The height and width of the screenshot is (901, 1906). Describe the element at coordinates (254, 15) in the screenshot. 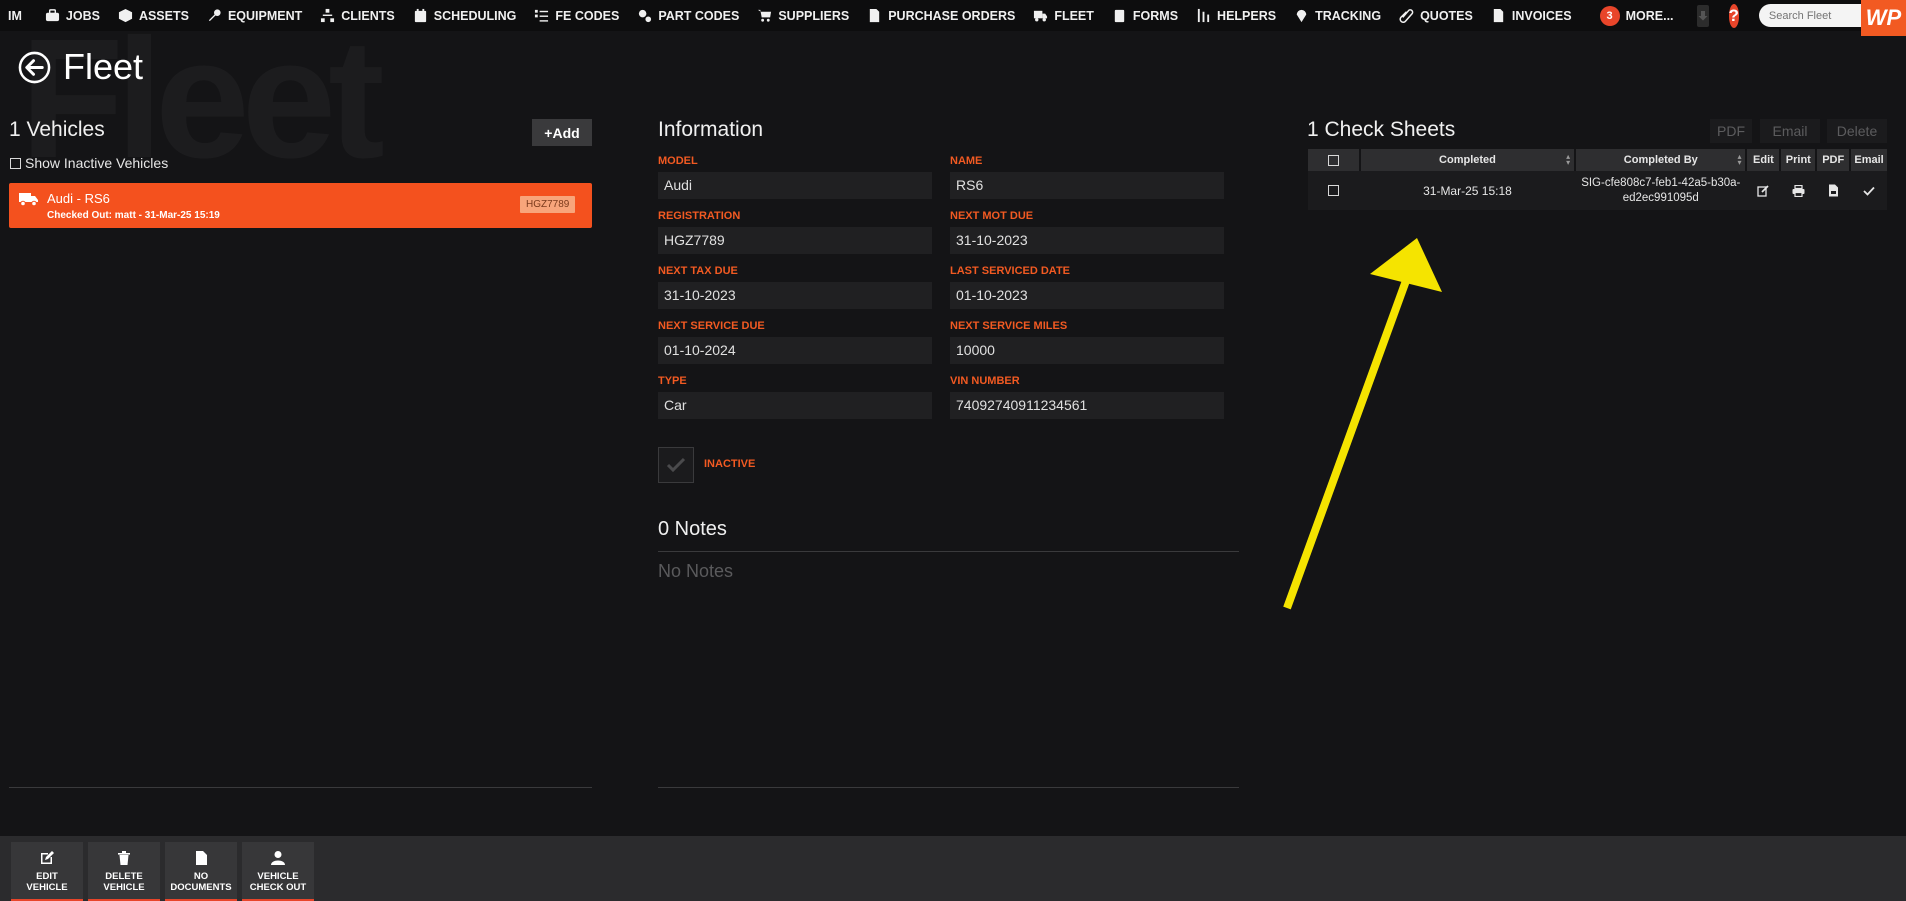

I see `nav-item-equipment: EQUIPMENT` at that location.